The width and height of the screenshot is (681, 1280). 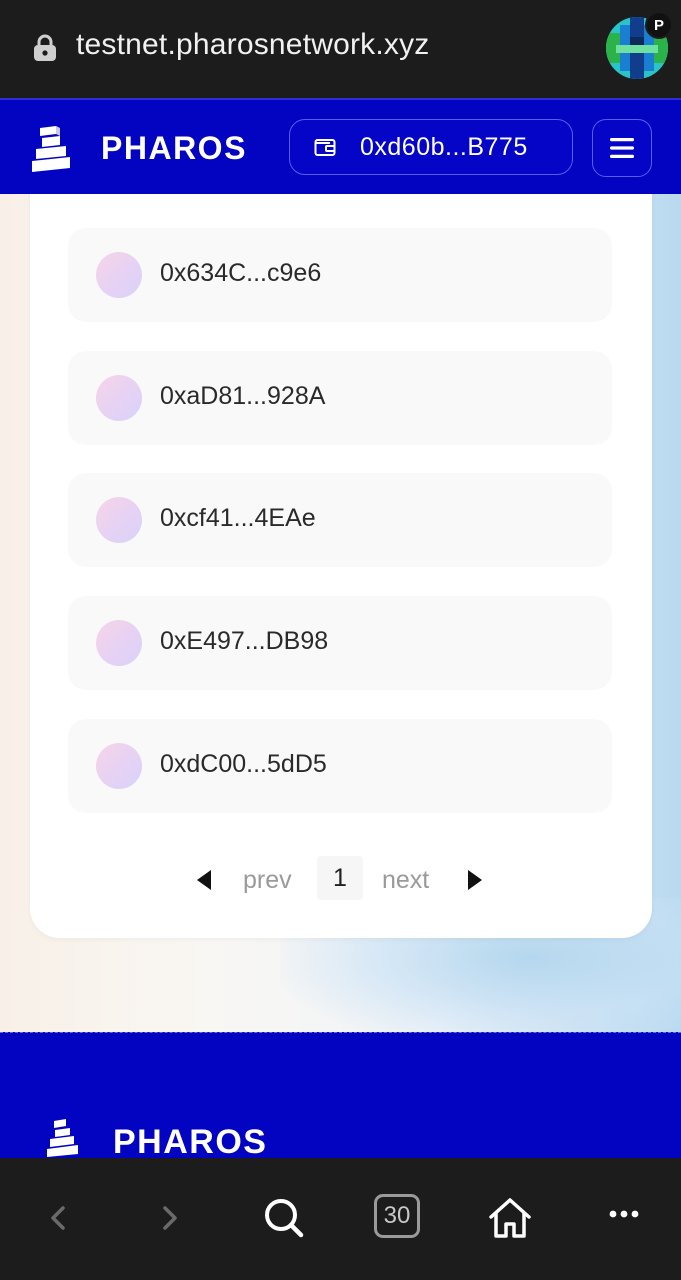 I want to click on tabs-icon: 30, so click(x=397, y=1216).